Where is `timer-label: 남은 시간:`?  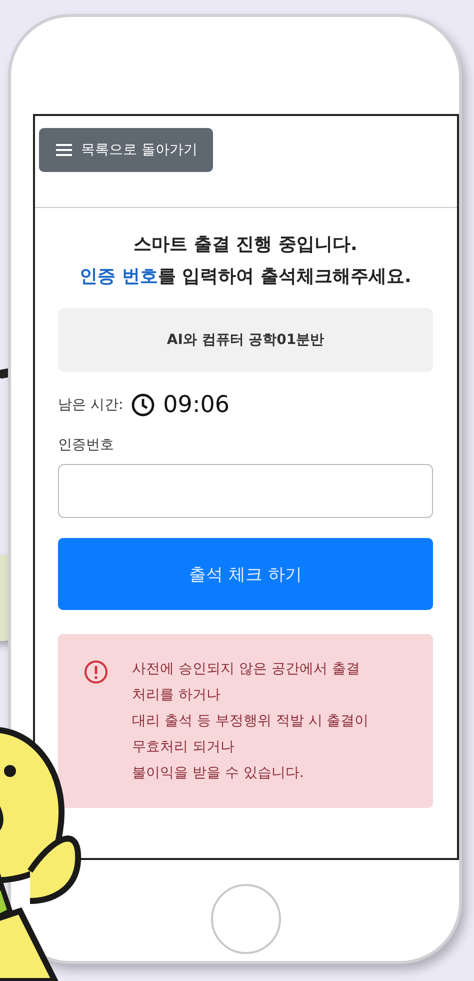 timer-label: 남은 시간: is located at coordinates (91, 405).